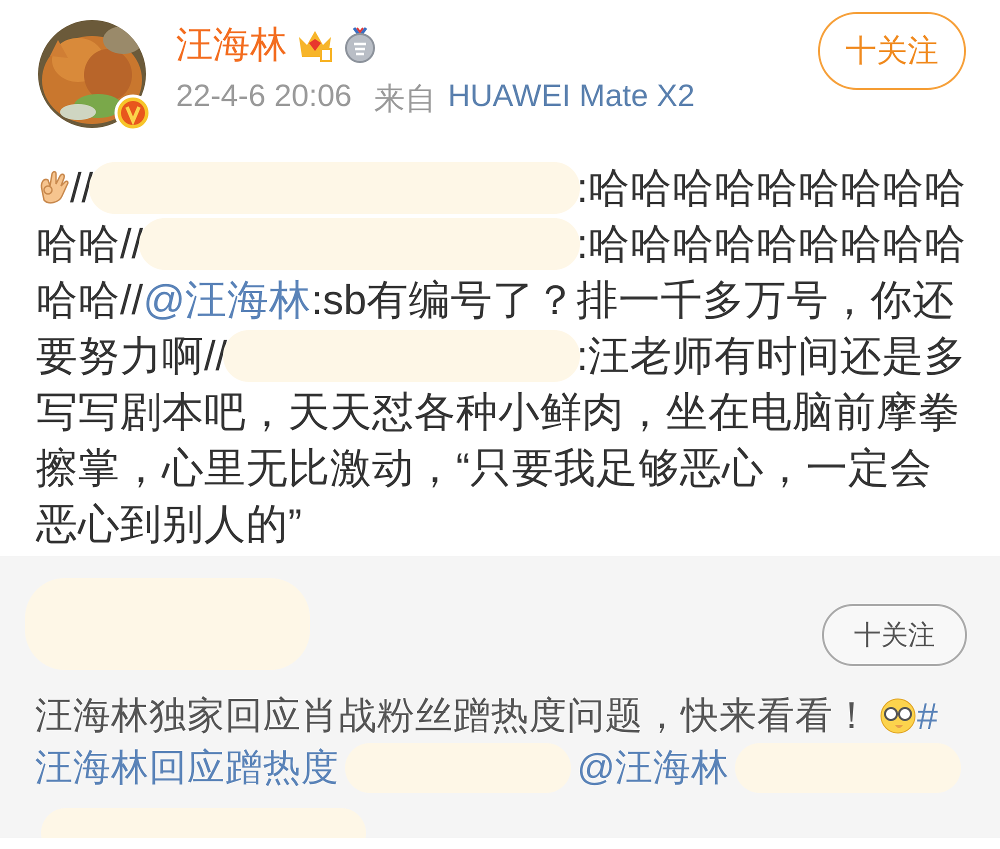  What do you see at coordinates (169, 524) in the screenshot?
I see `post-text: 恶心到别人的”` at bounding box center [169, 524].